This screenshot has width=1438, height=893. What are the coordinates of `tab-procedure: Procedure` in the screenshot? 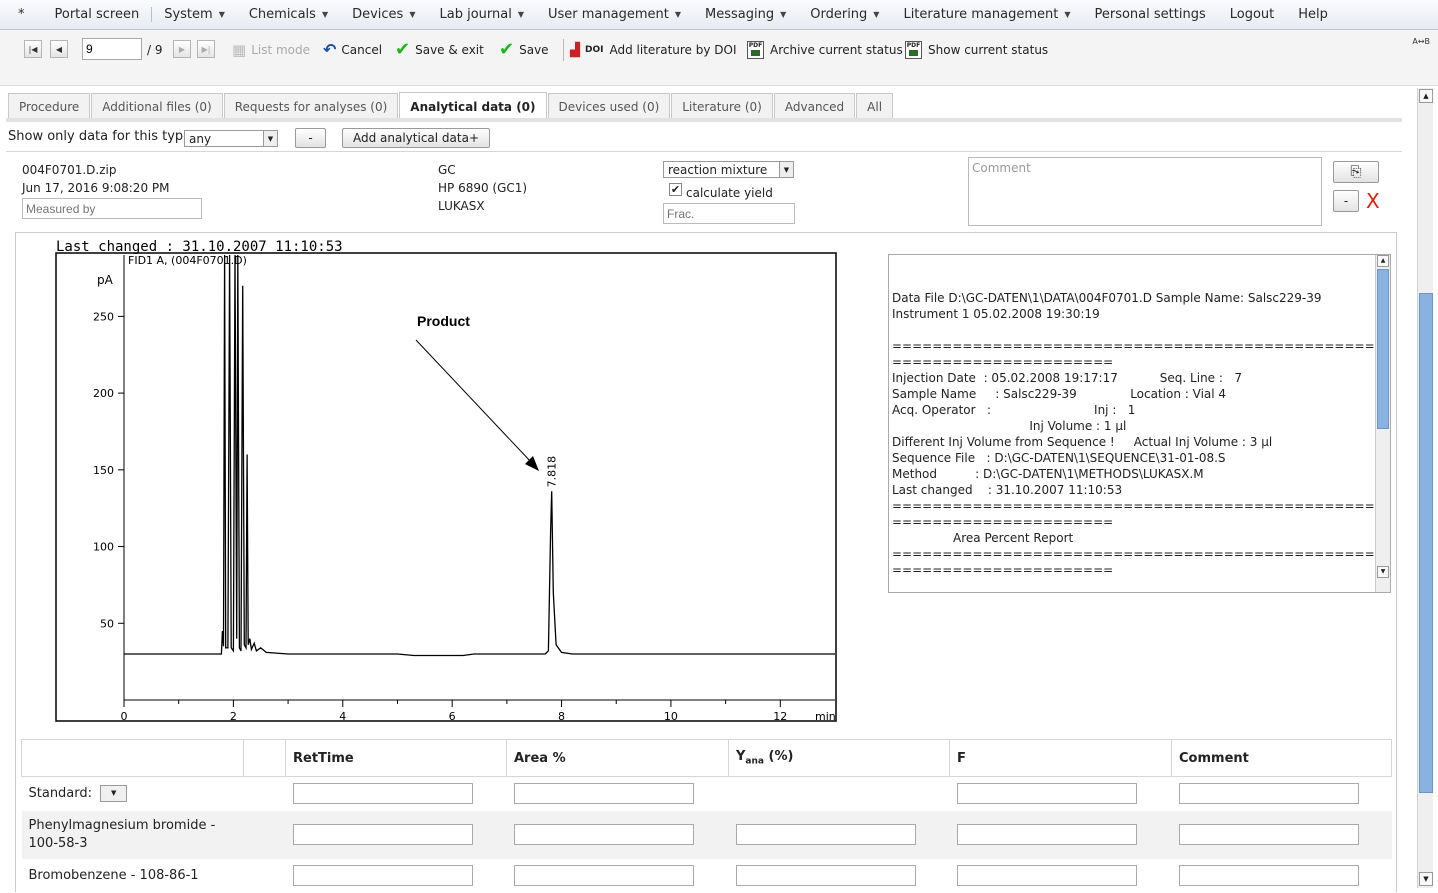 It's located at (49, 106).